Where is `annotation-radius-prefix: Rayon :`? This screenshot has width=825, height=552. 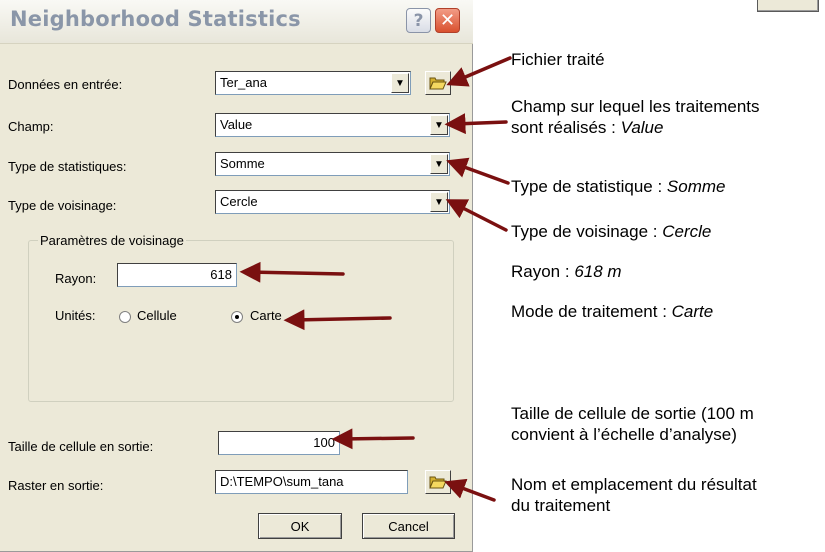 annotation-radius-prefix: Rayon : is located at coordinates (543, 271).